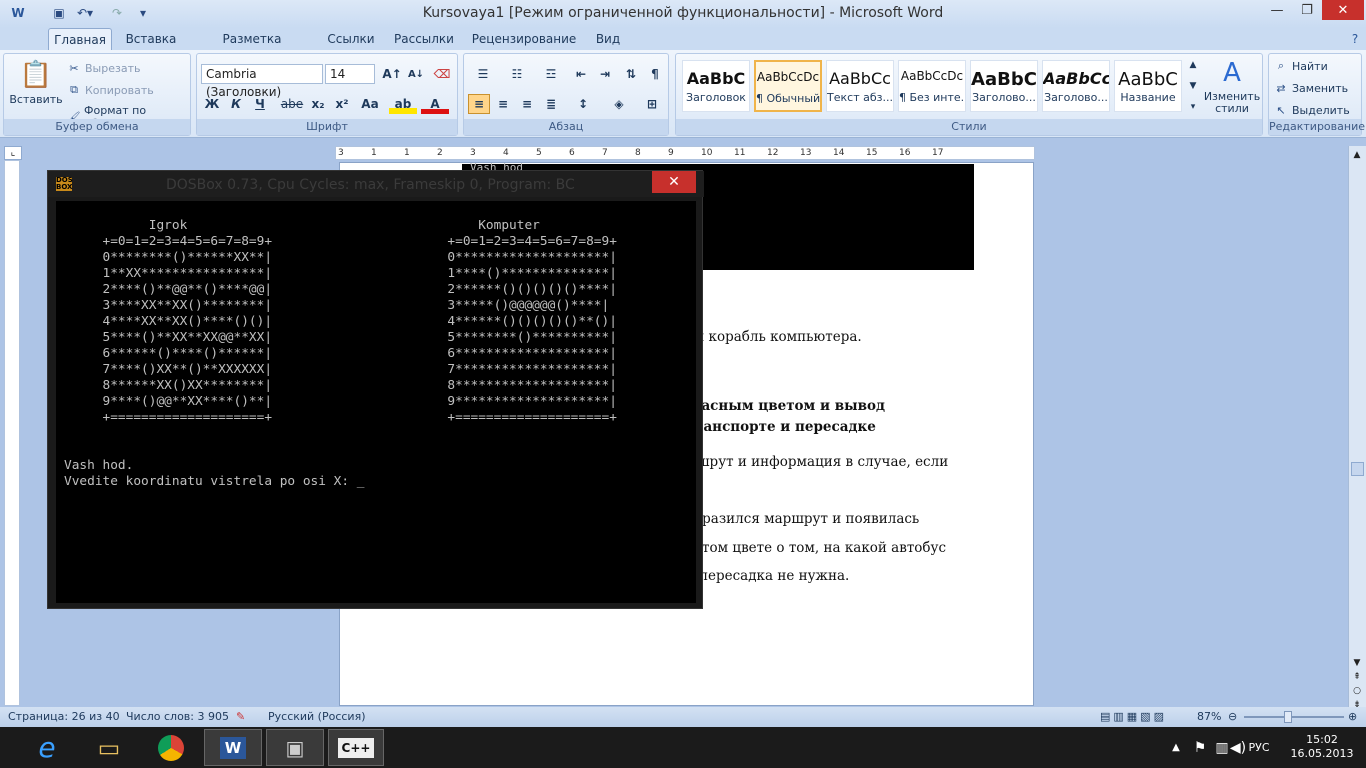  Describe the element at coordinates (608, 39) in the screenshot. I see `tab-view: Вид` at that location.